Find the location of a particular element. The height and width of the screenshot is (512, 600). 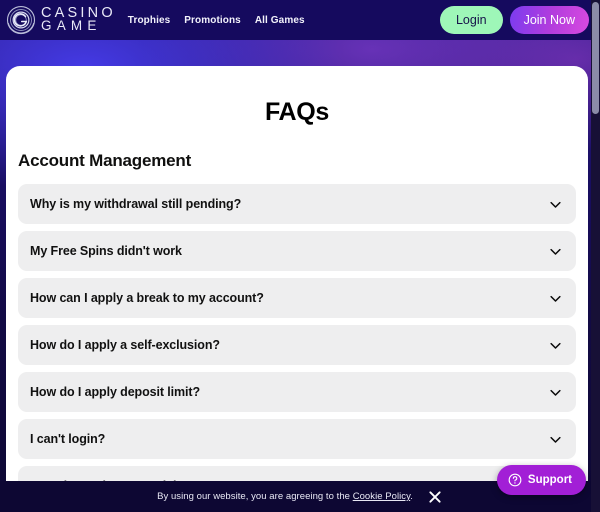

faq-item-free-spins: My Free Spins didn't work is located at coordinates (297, 251).